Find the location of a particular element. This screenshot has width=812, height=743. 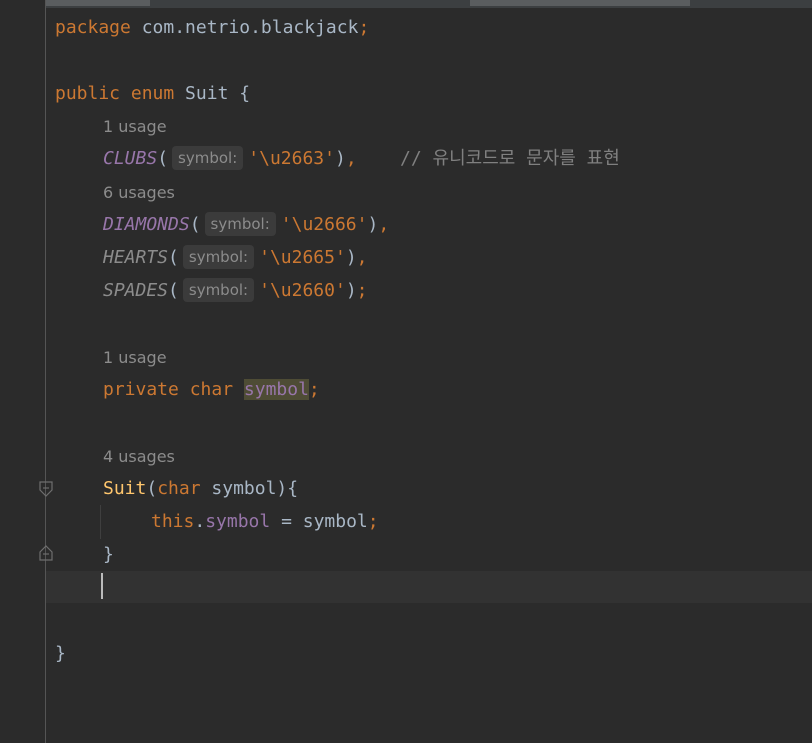

usage-hint-constructor: 4 usages is located at coordinates (139, 457).